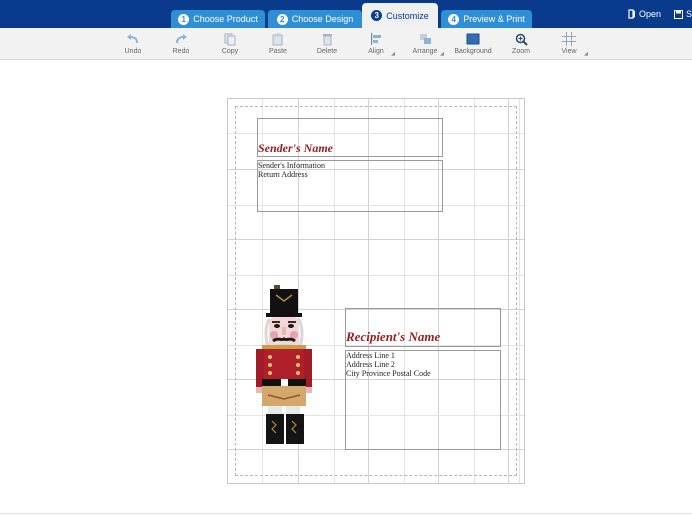 The width and height of the screenshot is (692, 516). What do you see at coordinates (377, 15) in the screenshot?
I see `step-number: 3` at bounding box center [377, 15].